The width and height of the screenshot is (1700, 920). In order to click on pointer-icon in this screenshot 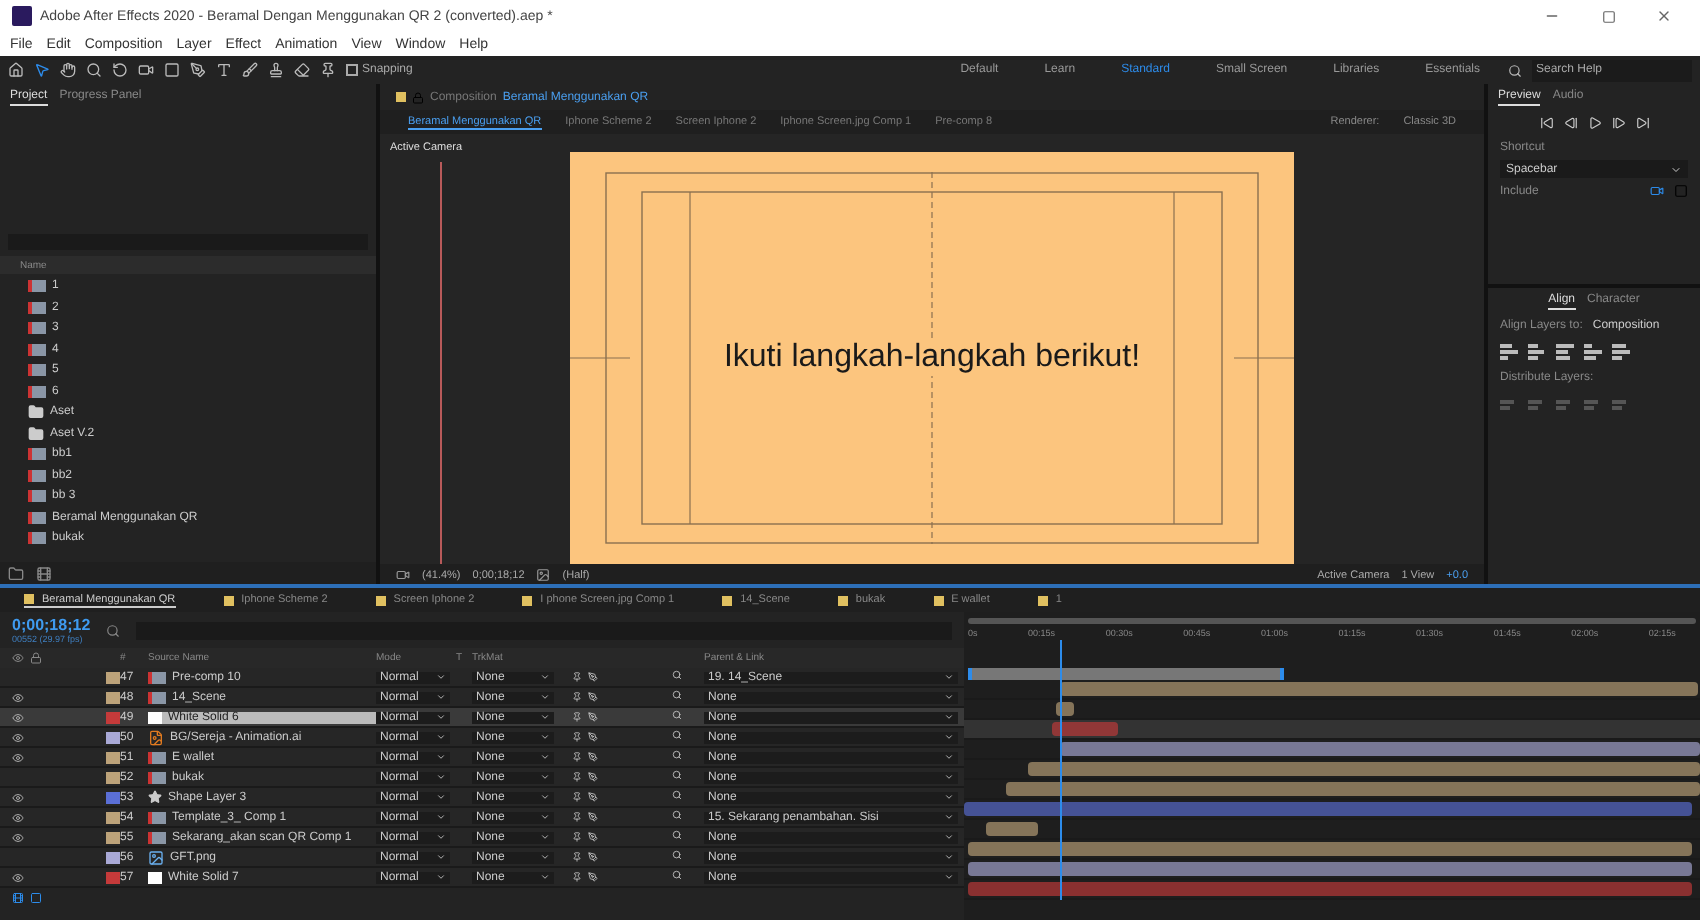, I will do `click(42, 70)`.